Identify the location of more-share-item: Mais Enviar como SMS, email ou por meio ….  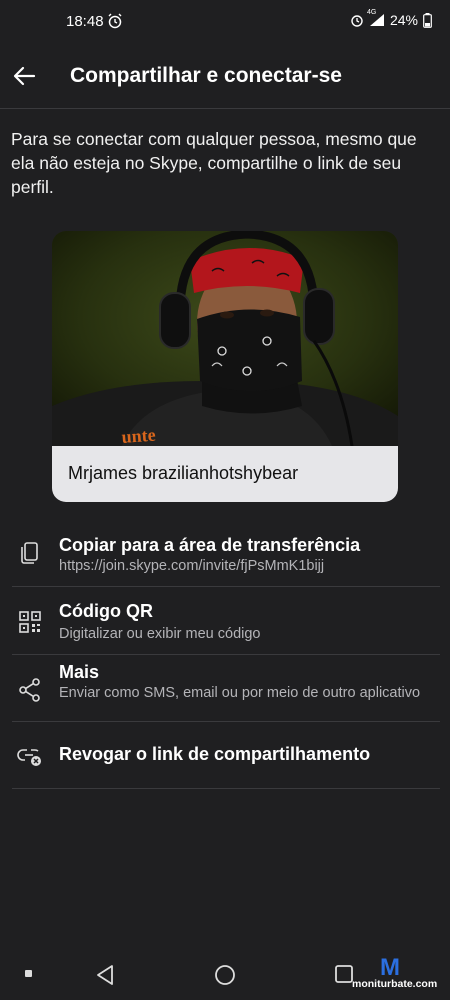
(226, 688).